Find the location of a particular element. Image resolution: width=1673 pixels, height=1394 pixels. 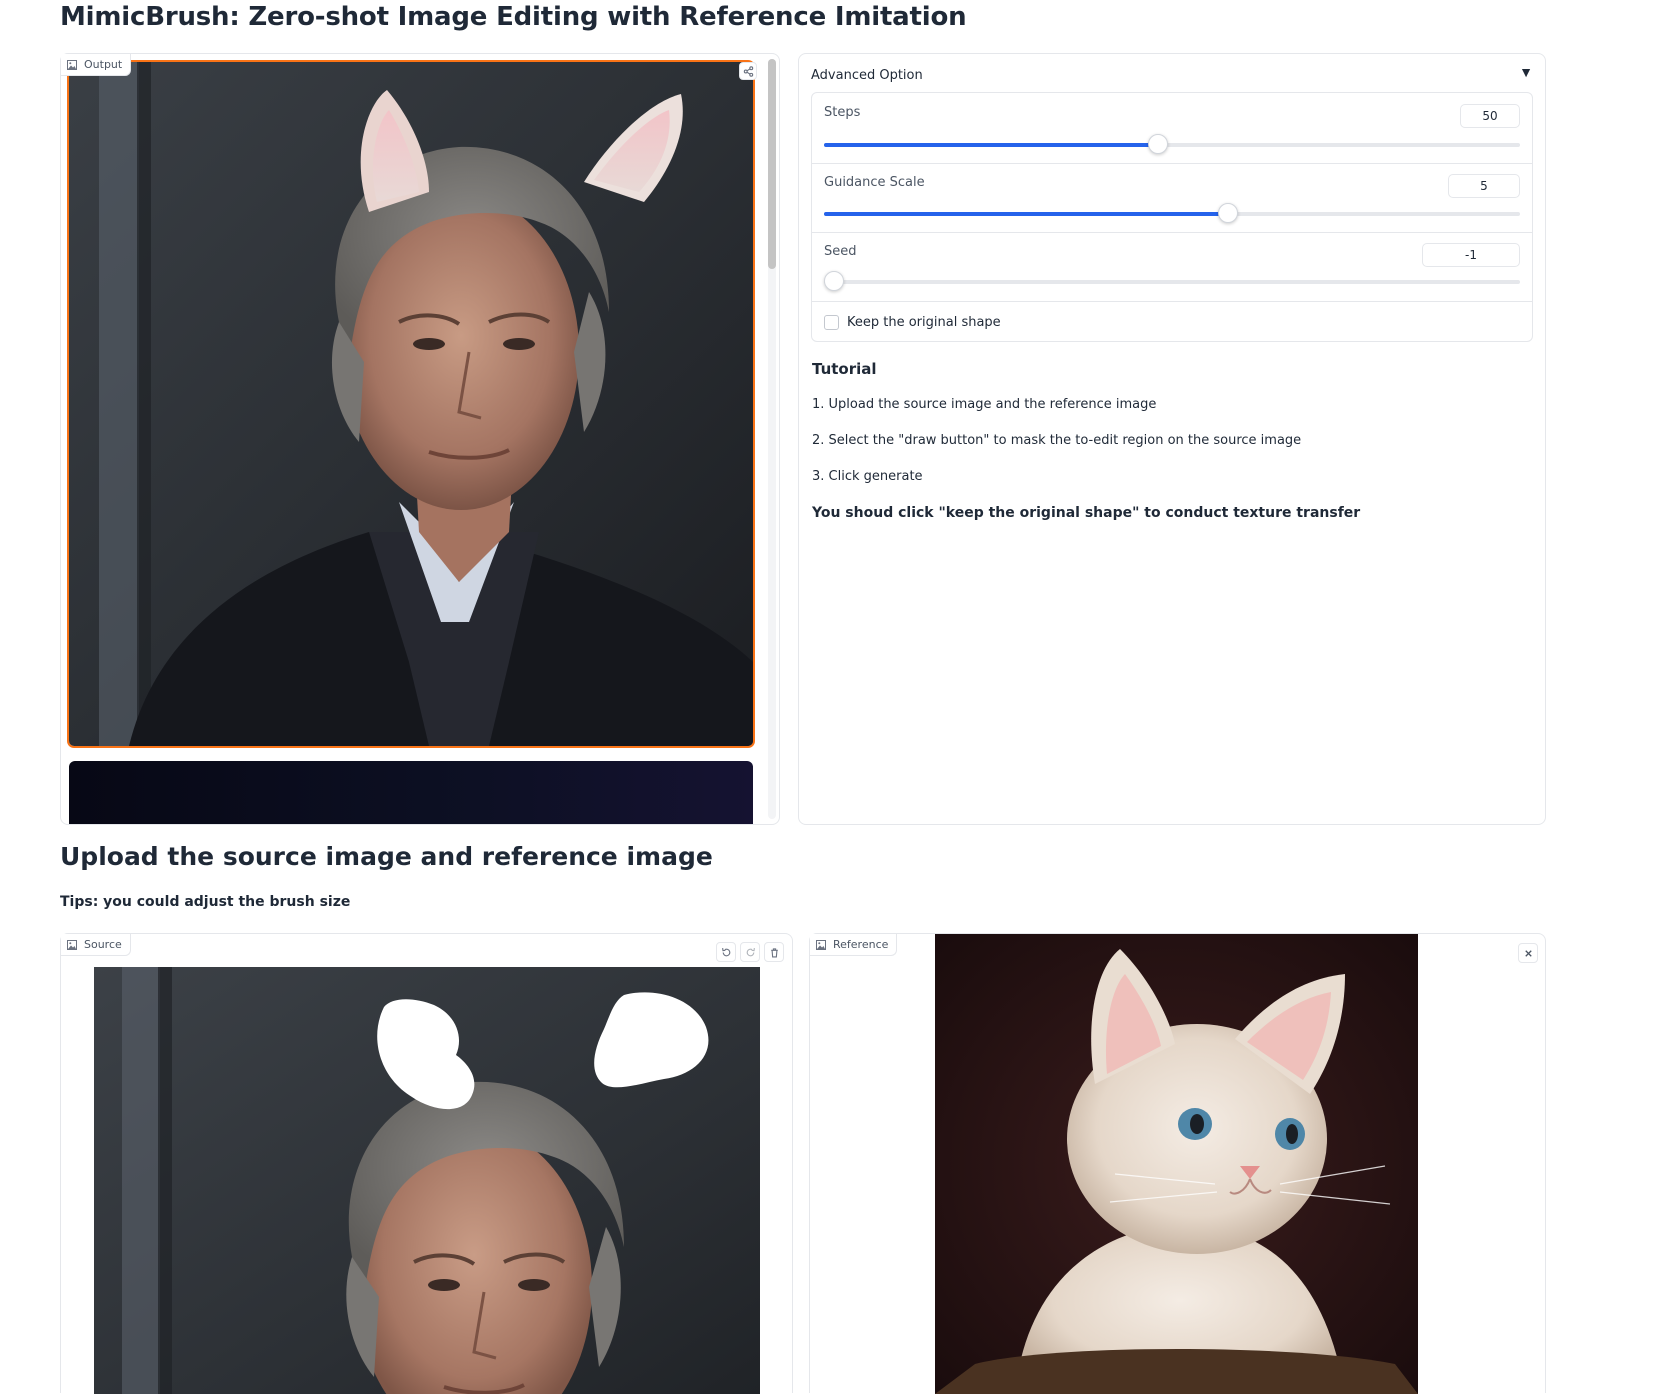

output-scrollbar-thumb is located at coordinates (772, 164).